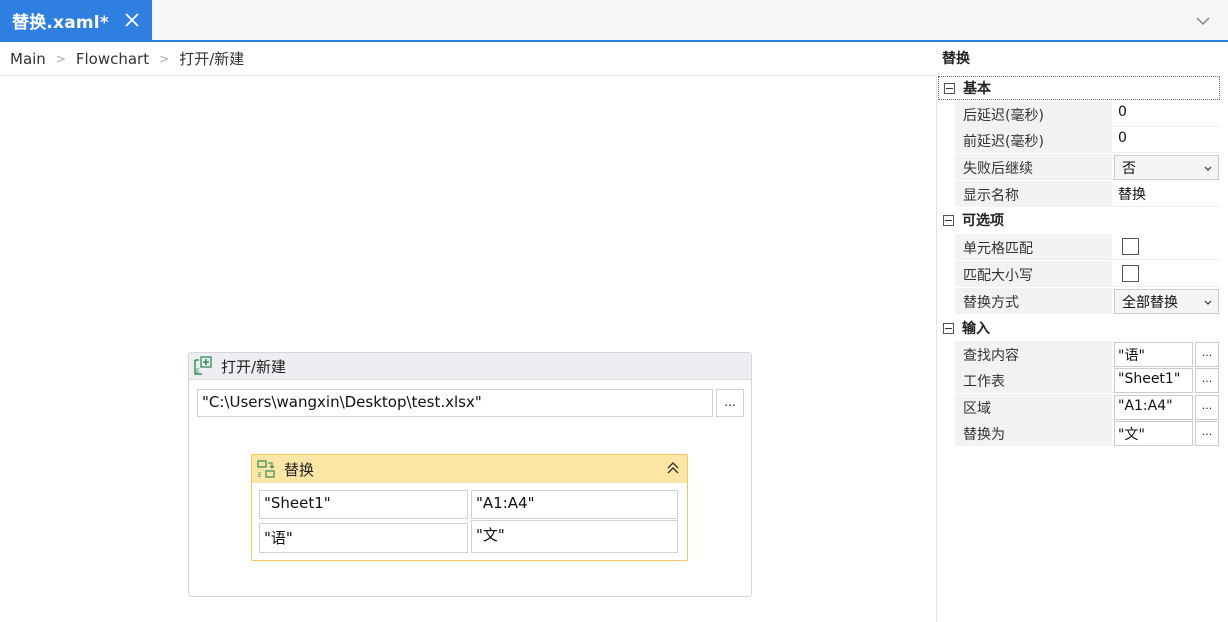 The width and height of the screenshot is (1228, 622). Describe the element at coordinates (254, 366) in the screenshot. I see `open-create-title: 打开/新建` at that location.